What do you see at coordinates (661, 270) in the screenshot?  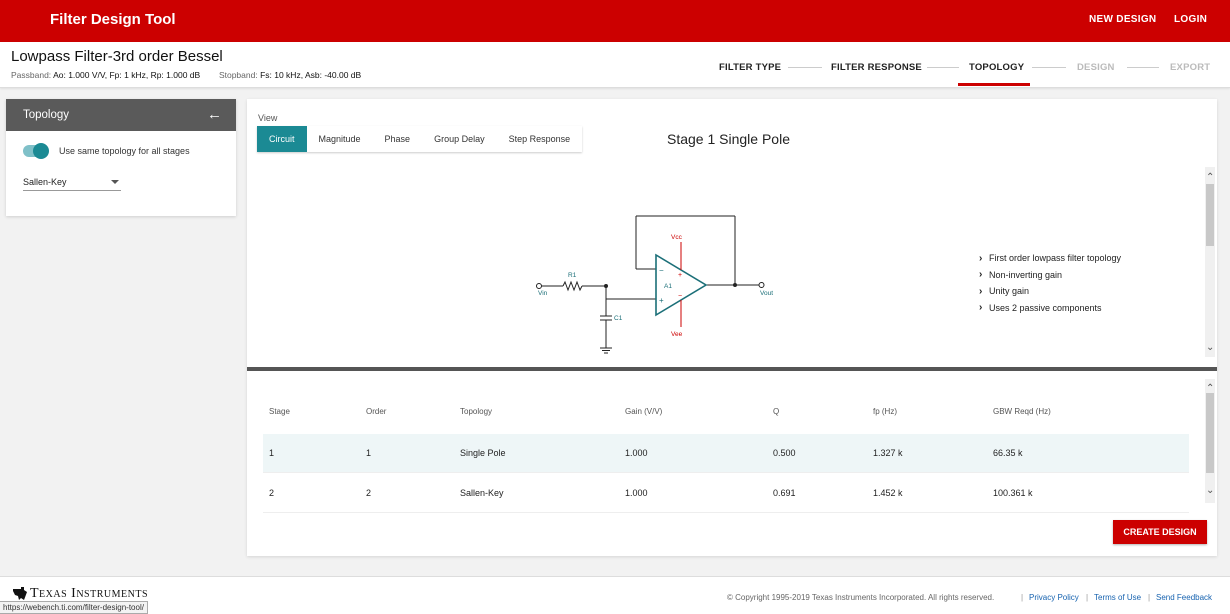 I see `opamp-minus-input: −` at bounding box center [661, 270].